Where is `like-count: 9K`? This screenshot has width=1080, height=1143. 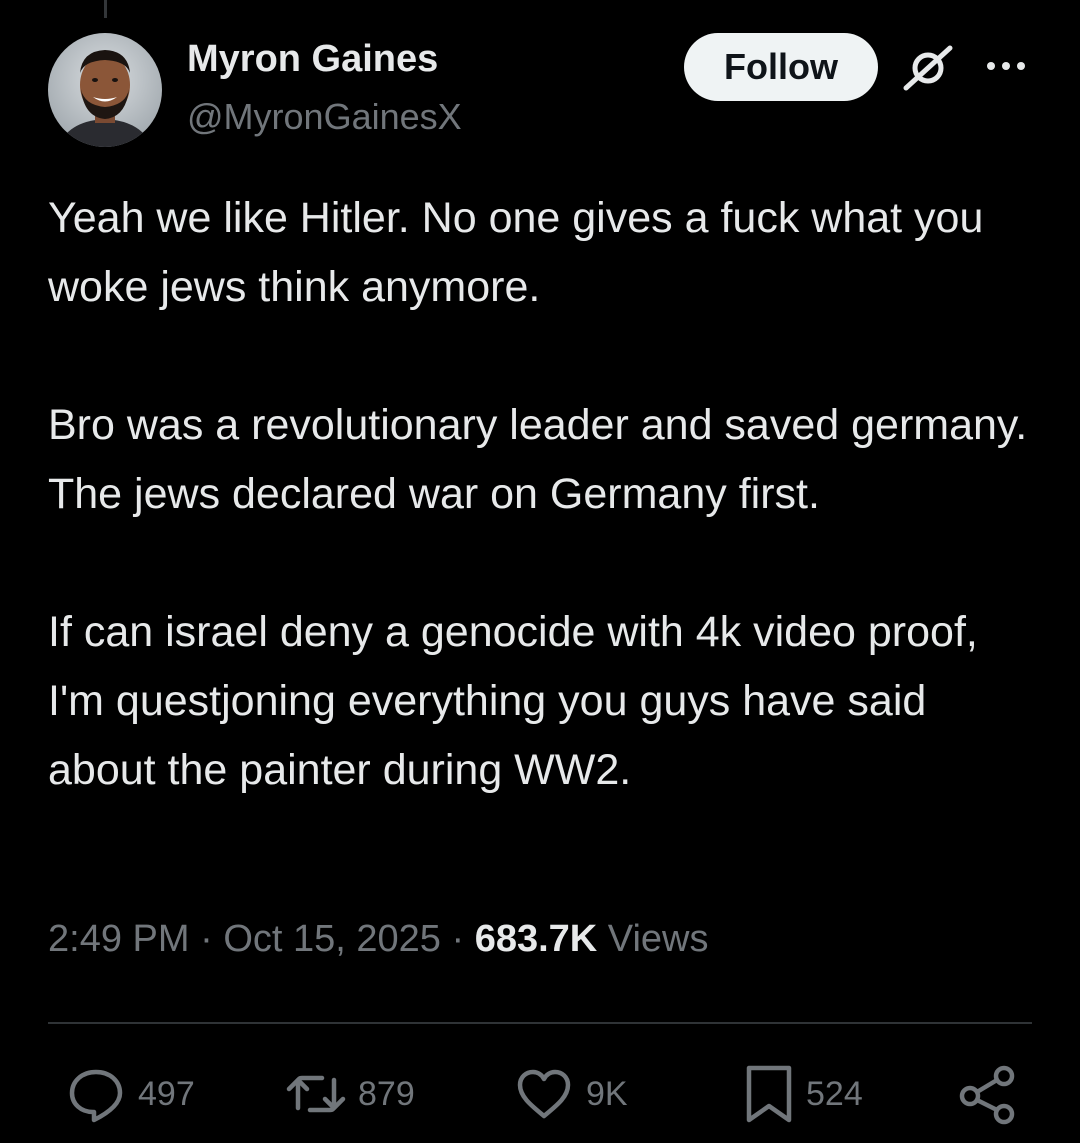 like-count: 9K is located at coordinates (607, 1093).